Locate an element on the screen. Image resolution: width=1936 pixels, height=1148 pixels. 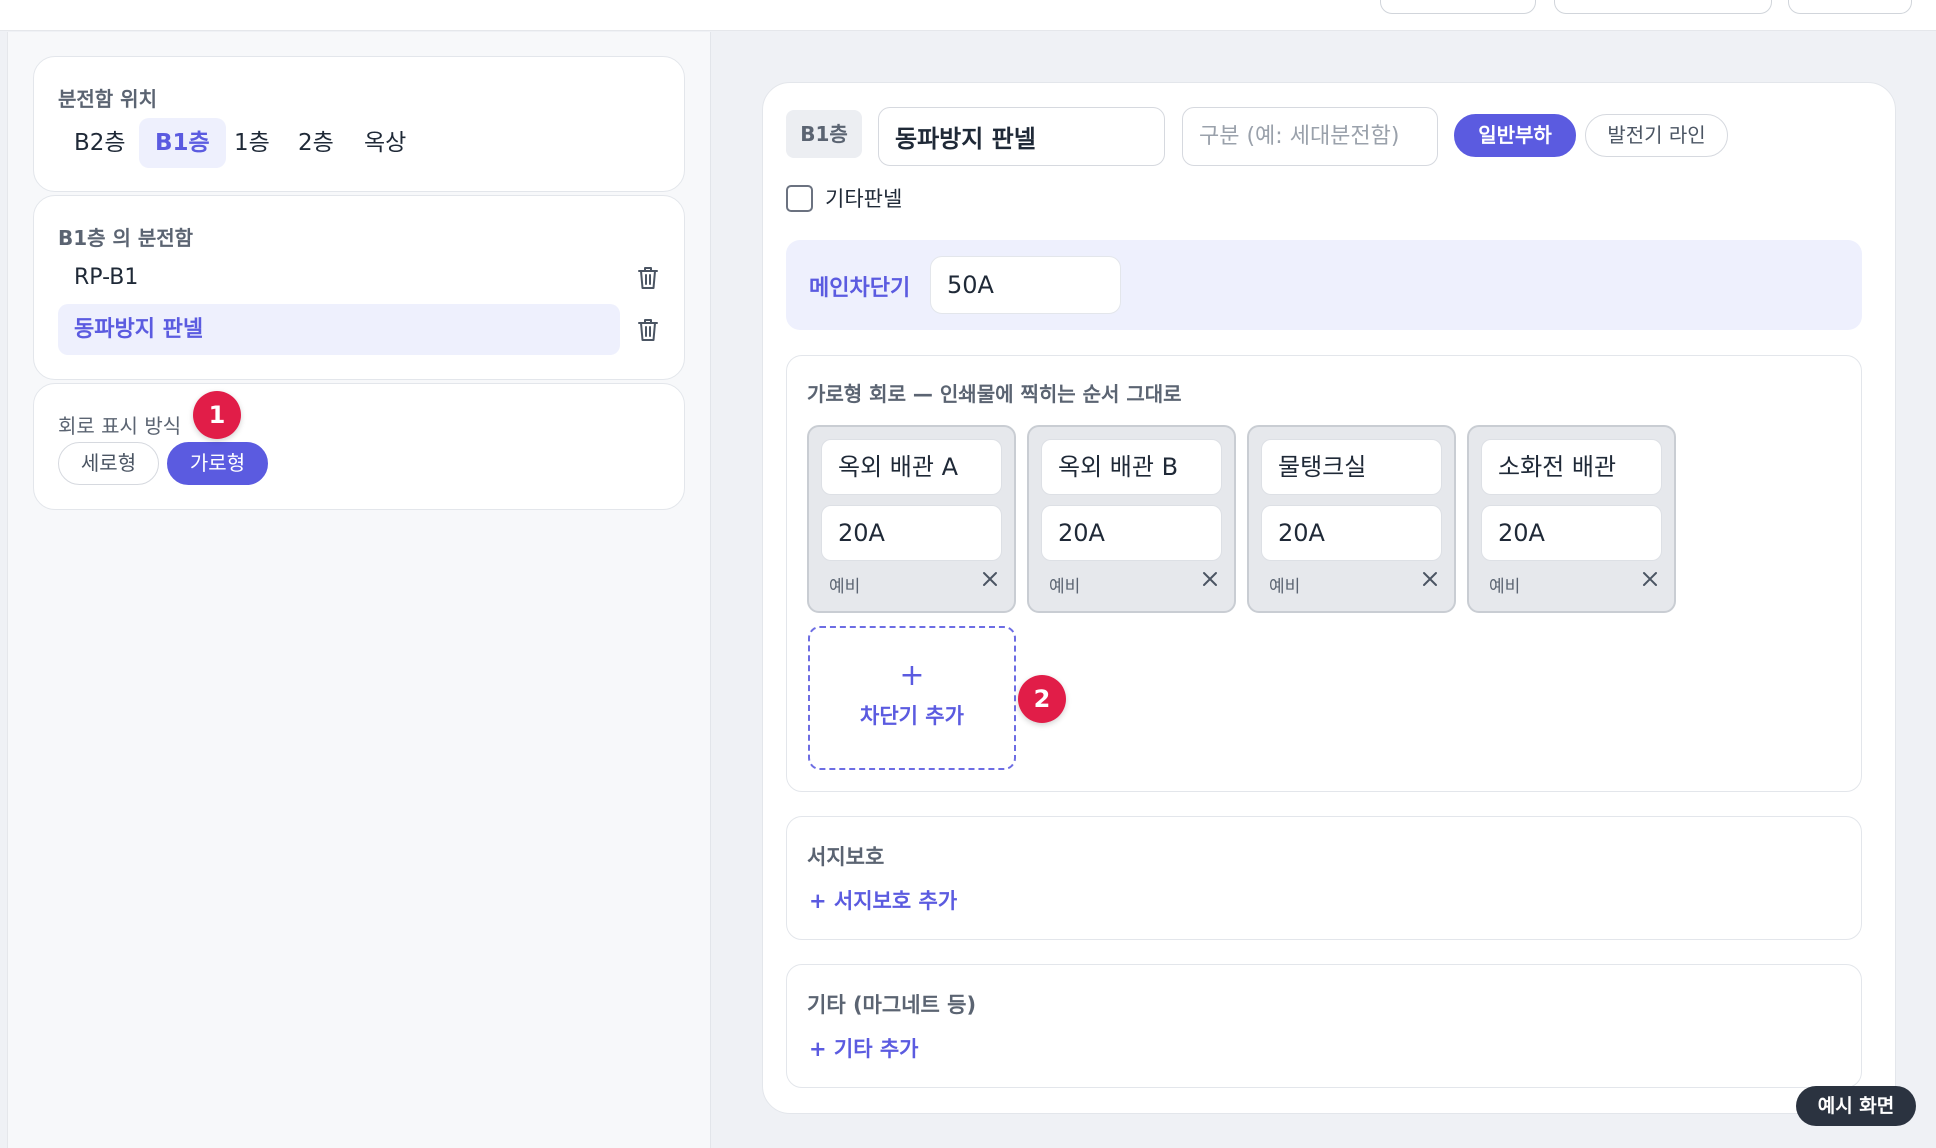
add-breaker-label: 차단기 추가 is located at coordinates (912, 716).